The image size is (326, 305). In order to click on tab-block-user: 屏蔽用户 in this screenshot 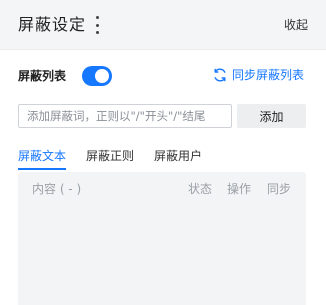, I will do `click(178, 158)`.